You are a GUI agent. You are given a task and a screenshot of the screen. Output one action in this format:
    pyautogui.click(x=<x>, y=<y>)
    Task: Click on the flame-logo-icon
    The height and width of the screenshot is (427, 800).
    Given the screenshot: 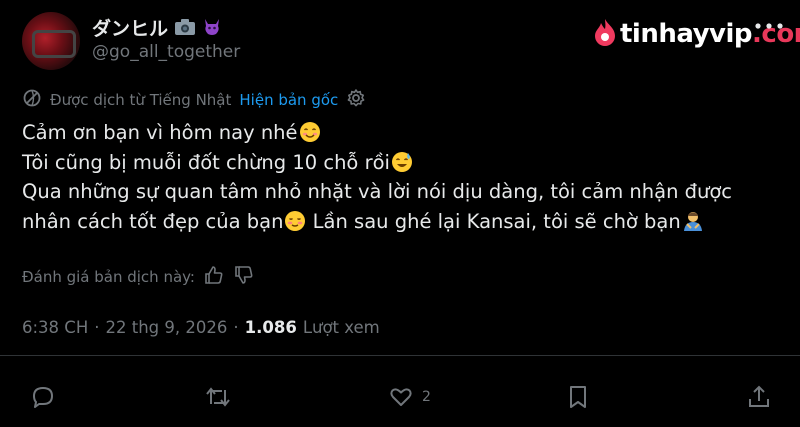 What is the action you would take?
    pyautogui.click(x=605, y=34)
    